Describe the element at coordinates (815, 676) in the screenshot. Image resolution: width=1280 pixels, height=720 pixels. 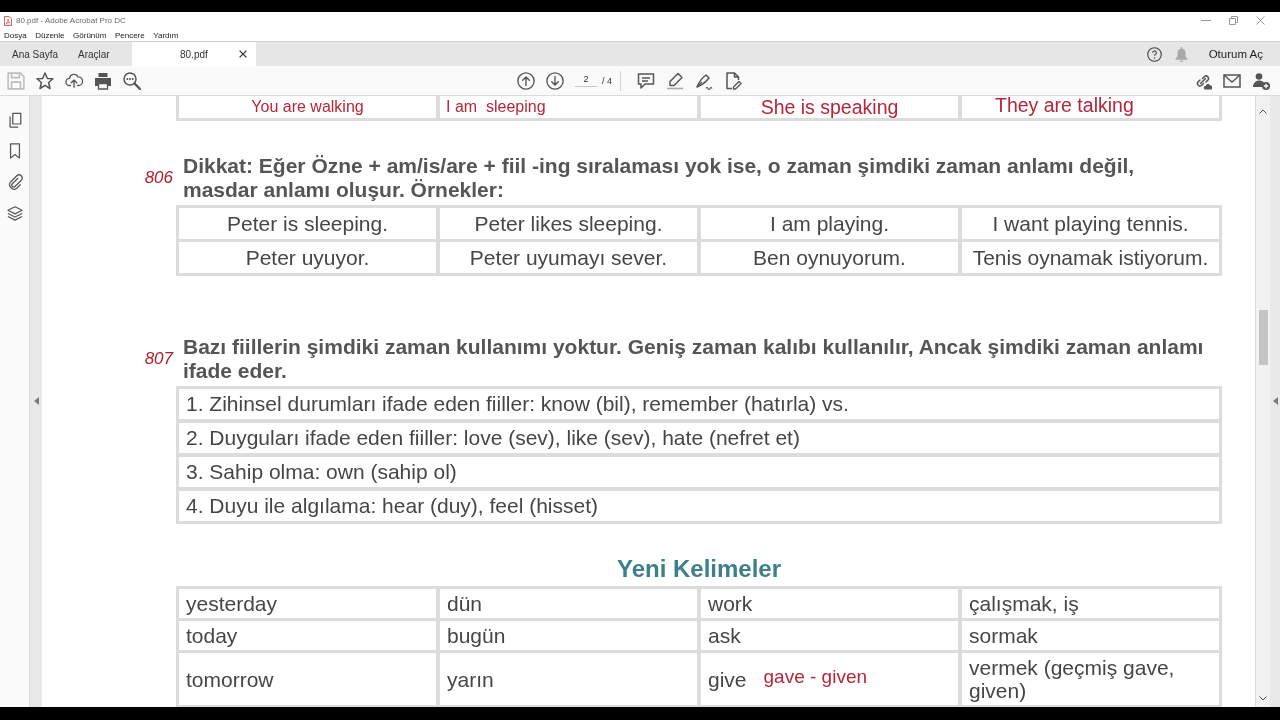
I see `inflection-note: gave - given` at that location.